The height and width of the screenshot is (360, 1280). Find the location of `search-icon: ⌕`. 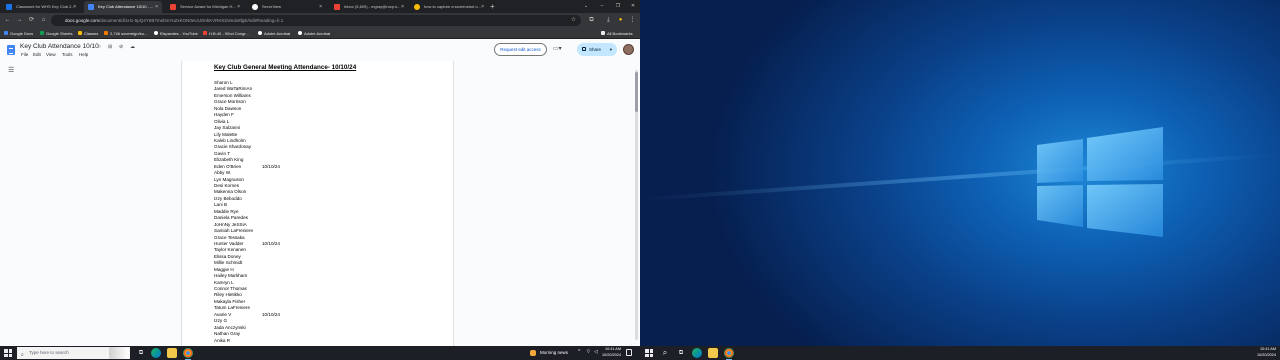

search-icon: ⌕ is located at coordinates (665, 353).